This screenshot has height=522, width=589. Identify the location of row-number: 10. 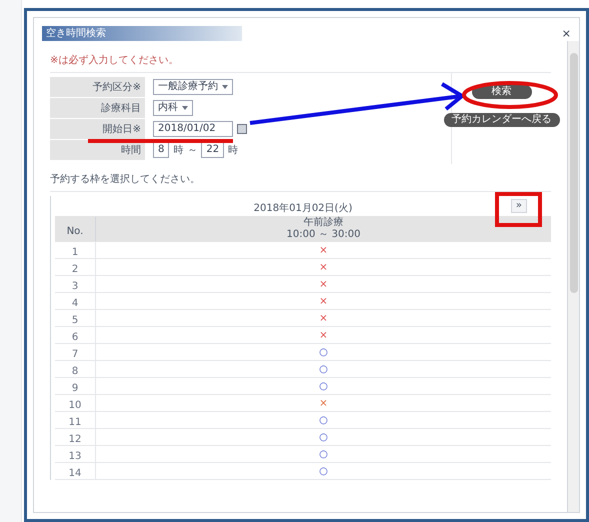
(75, 405).